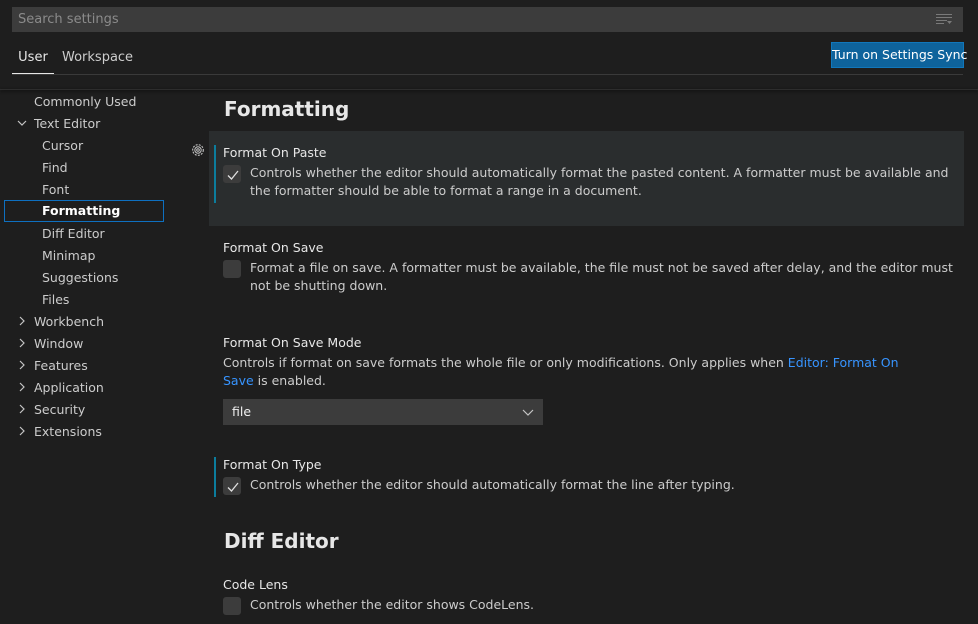 The width and height of the screenshot is (978, 624). What do you see at coordinates (63, 145) in the screenshot?
I see `toc-item-label: Cursor` at bounding box center [63, 145].